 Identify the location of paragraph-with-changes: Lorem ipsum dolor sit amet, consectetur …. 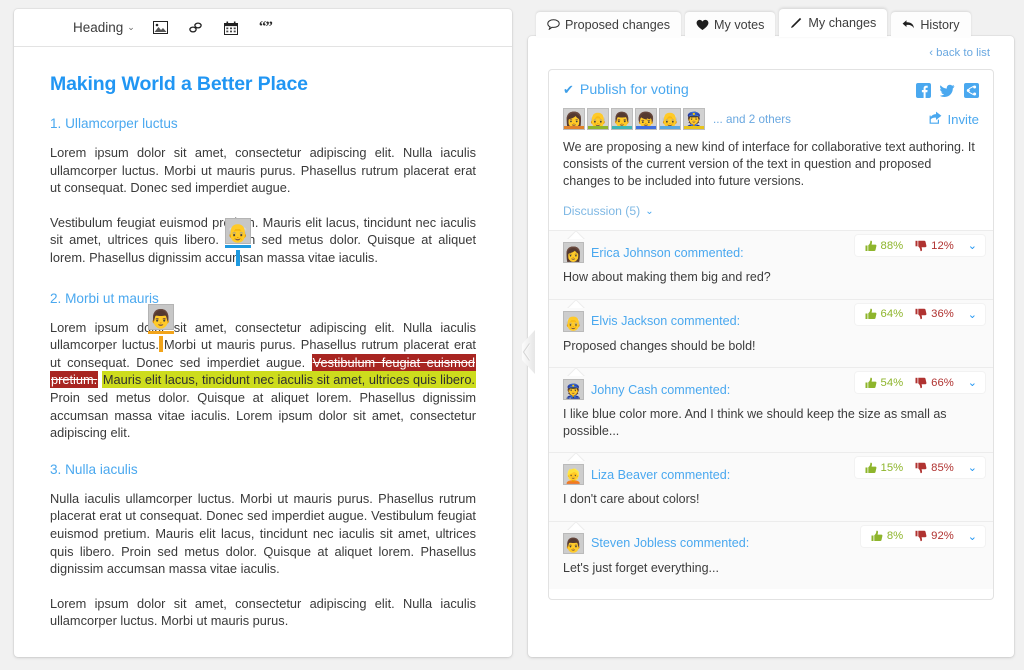
(263, 380).